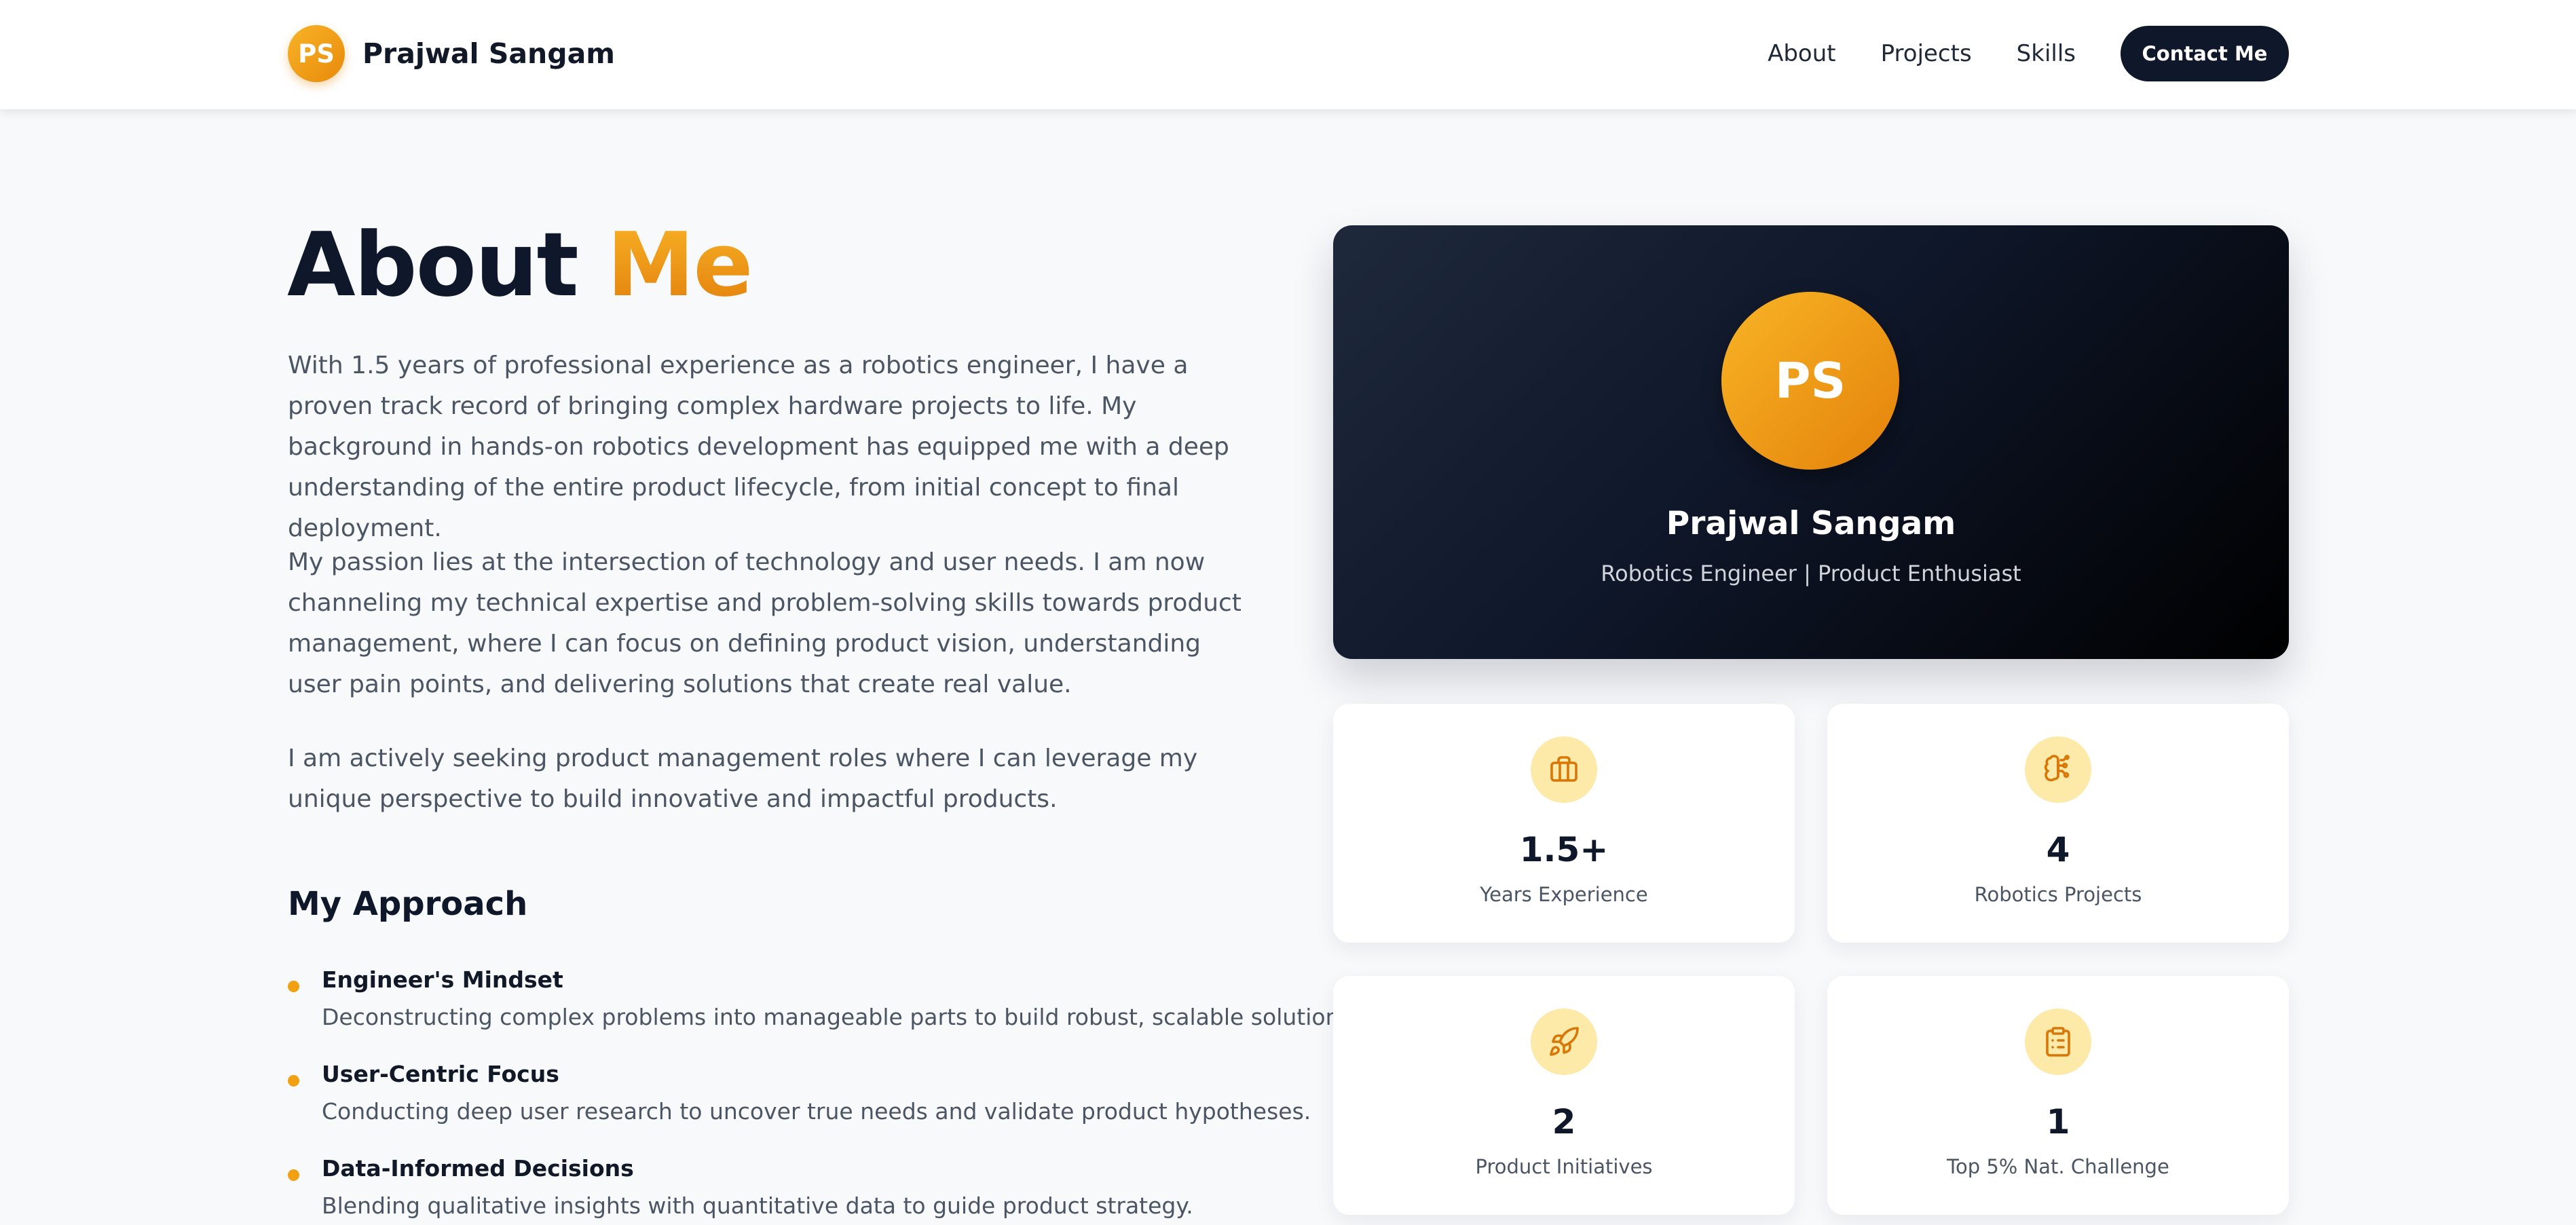 This screenshot has height=1225, width=2576. Describe the element at coordinates (1564, 894) in the screenshot. I see `stat-label: Years Experience` at that location.